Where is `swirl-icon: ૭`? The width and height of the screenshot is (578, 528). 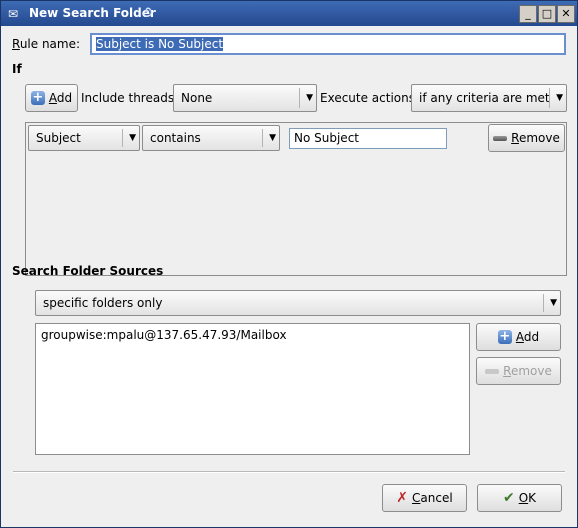 swirl-icon: ૭ is located at coordinates (147, 12).